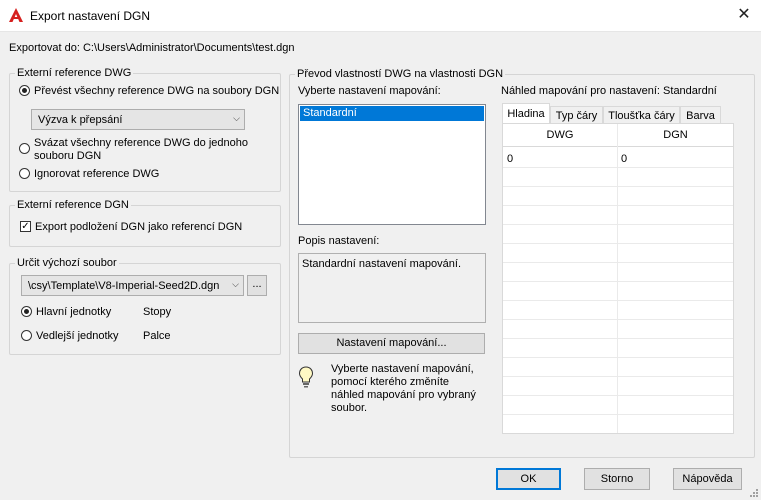 The height and width of the screenshot is (500, 761). Describe the element at coordinates (73, 312) in the screenshot. I see `radio-main-units-label: Hlavní jednotky` at that location.